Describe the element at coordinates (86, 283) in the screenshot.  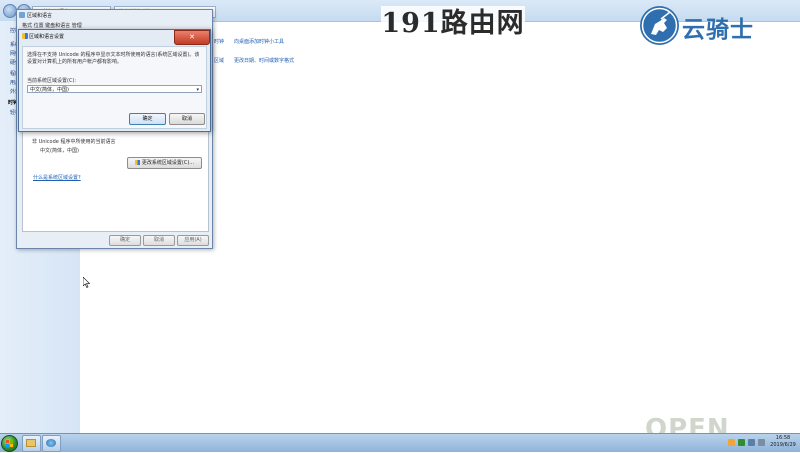
I see `mouse-cursor-icon` at that location.